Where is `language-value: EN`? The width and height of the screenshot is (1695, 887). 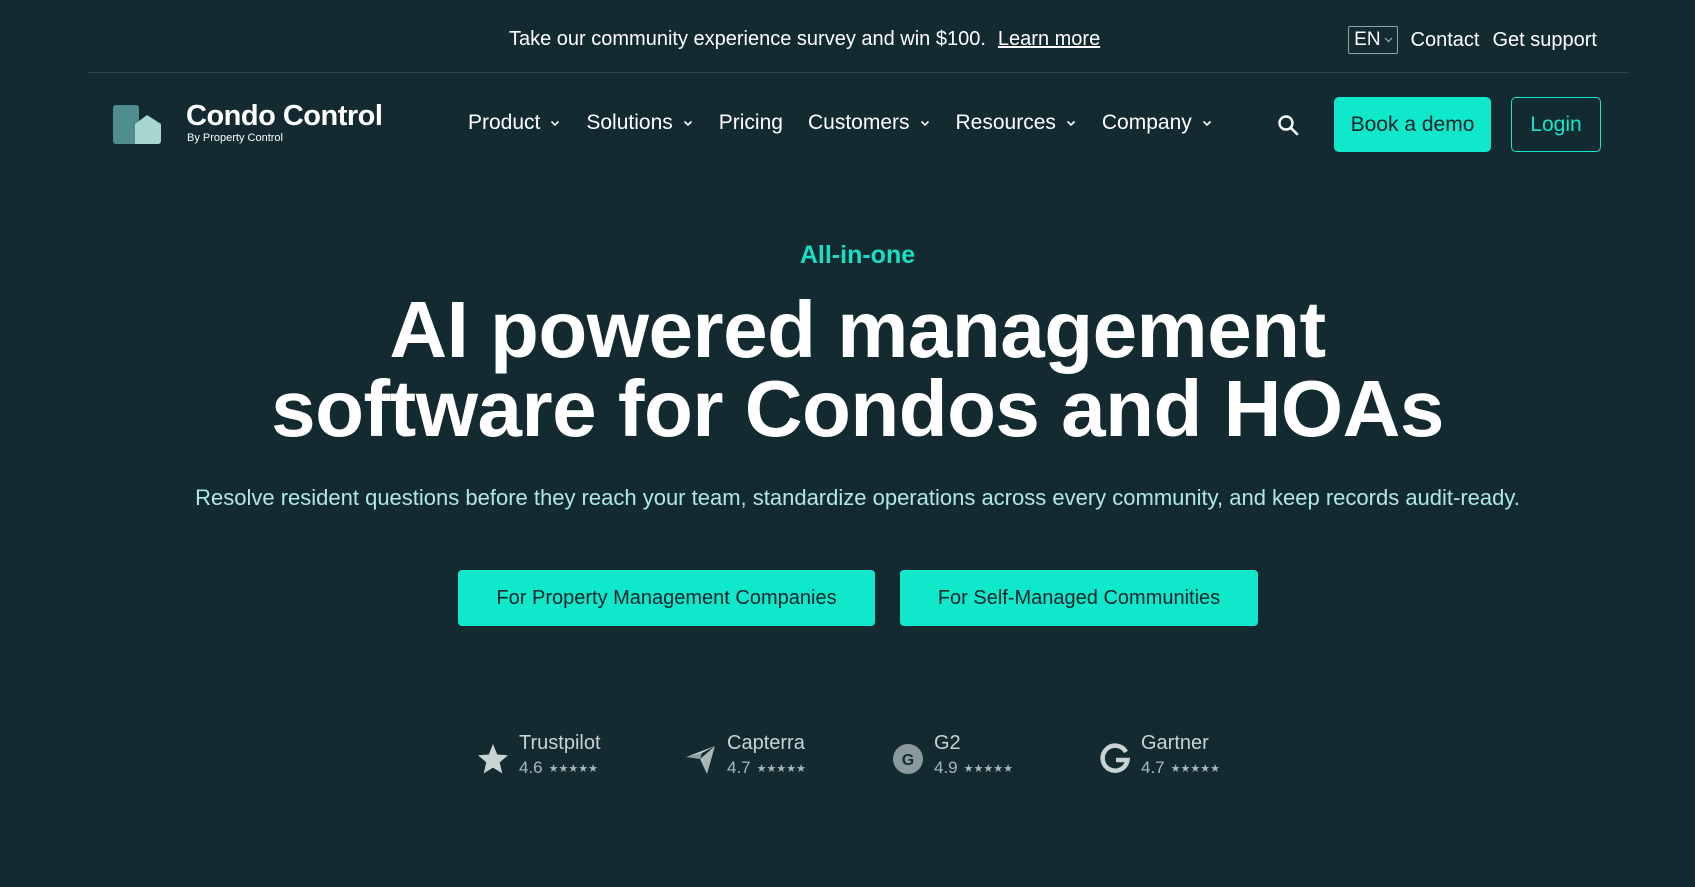 language-value: EN is located at coordinates (1367, 39).